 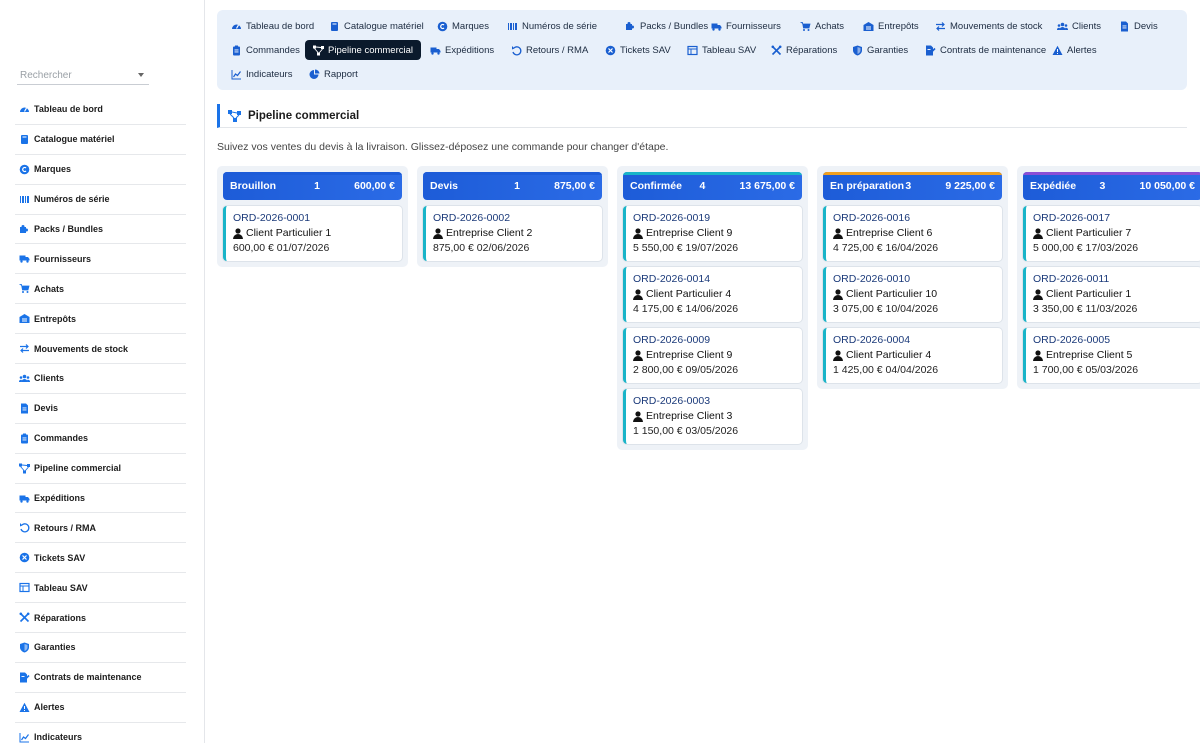 What do you see at coordinates (908, 186) in the screenshot?
I see `column-count: 3` at bounding box center [908, 186].